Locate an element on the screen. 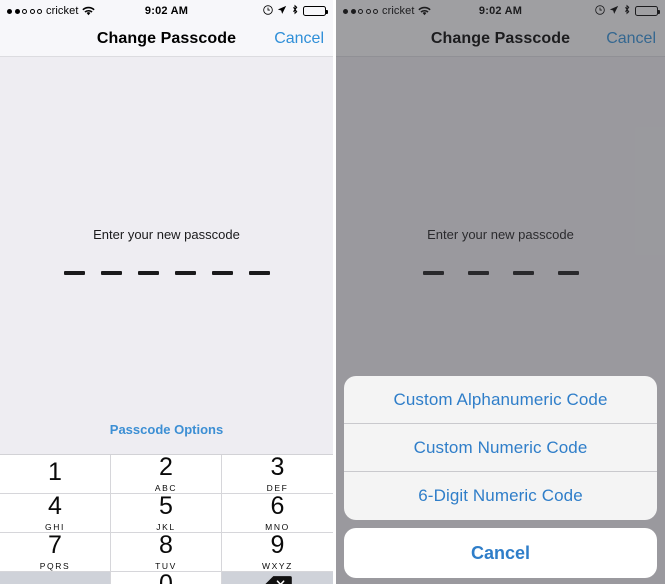  keypad-key-5: 5 JKL is located at coordinates (166, 513).